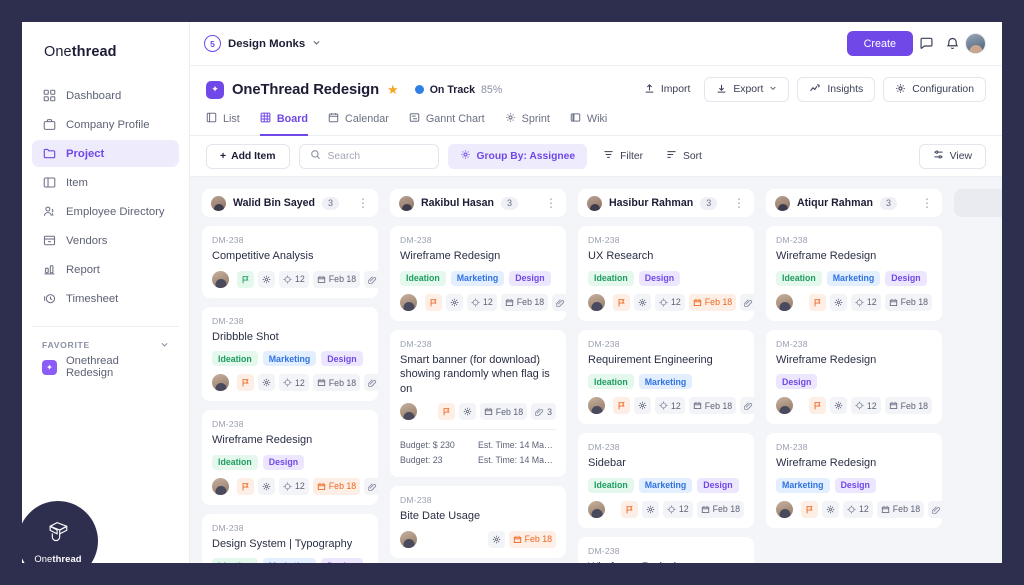 The width and height of the screenshot is (1024, 585). What do you see at coordinates (836, 89) in the screenshot?
I see `insights-button: Insights` at bounding box center [836, 89].